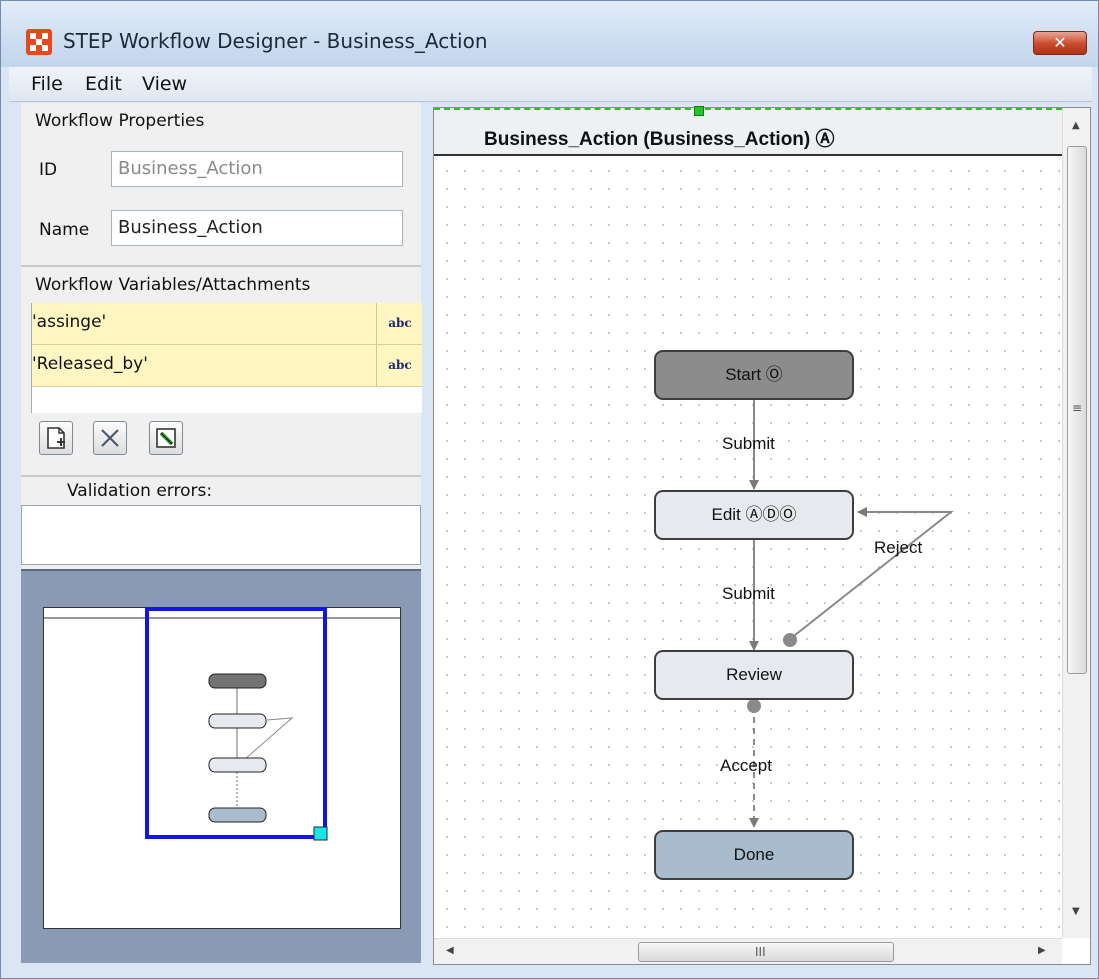  I want to click on edit-pencil-icon, so click(166, 438).